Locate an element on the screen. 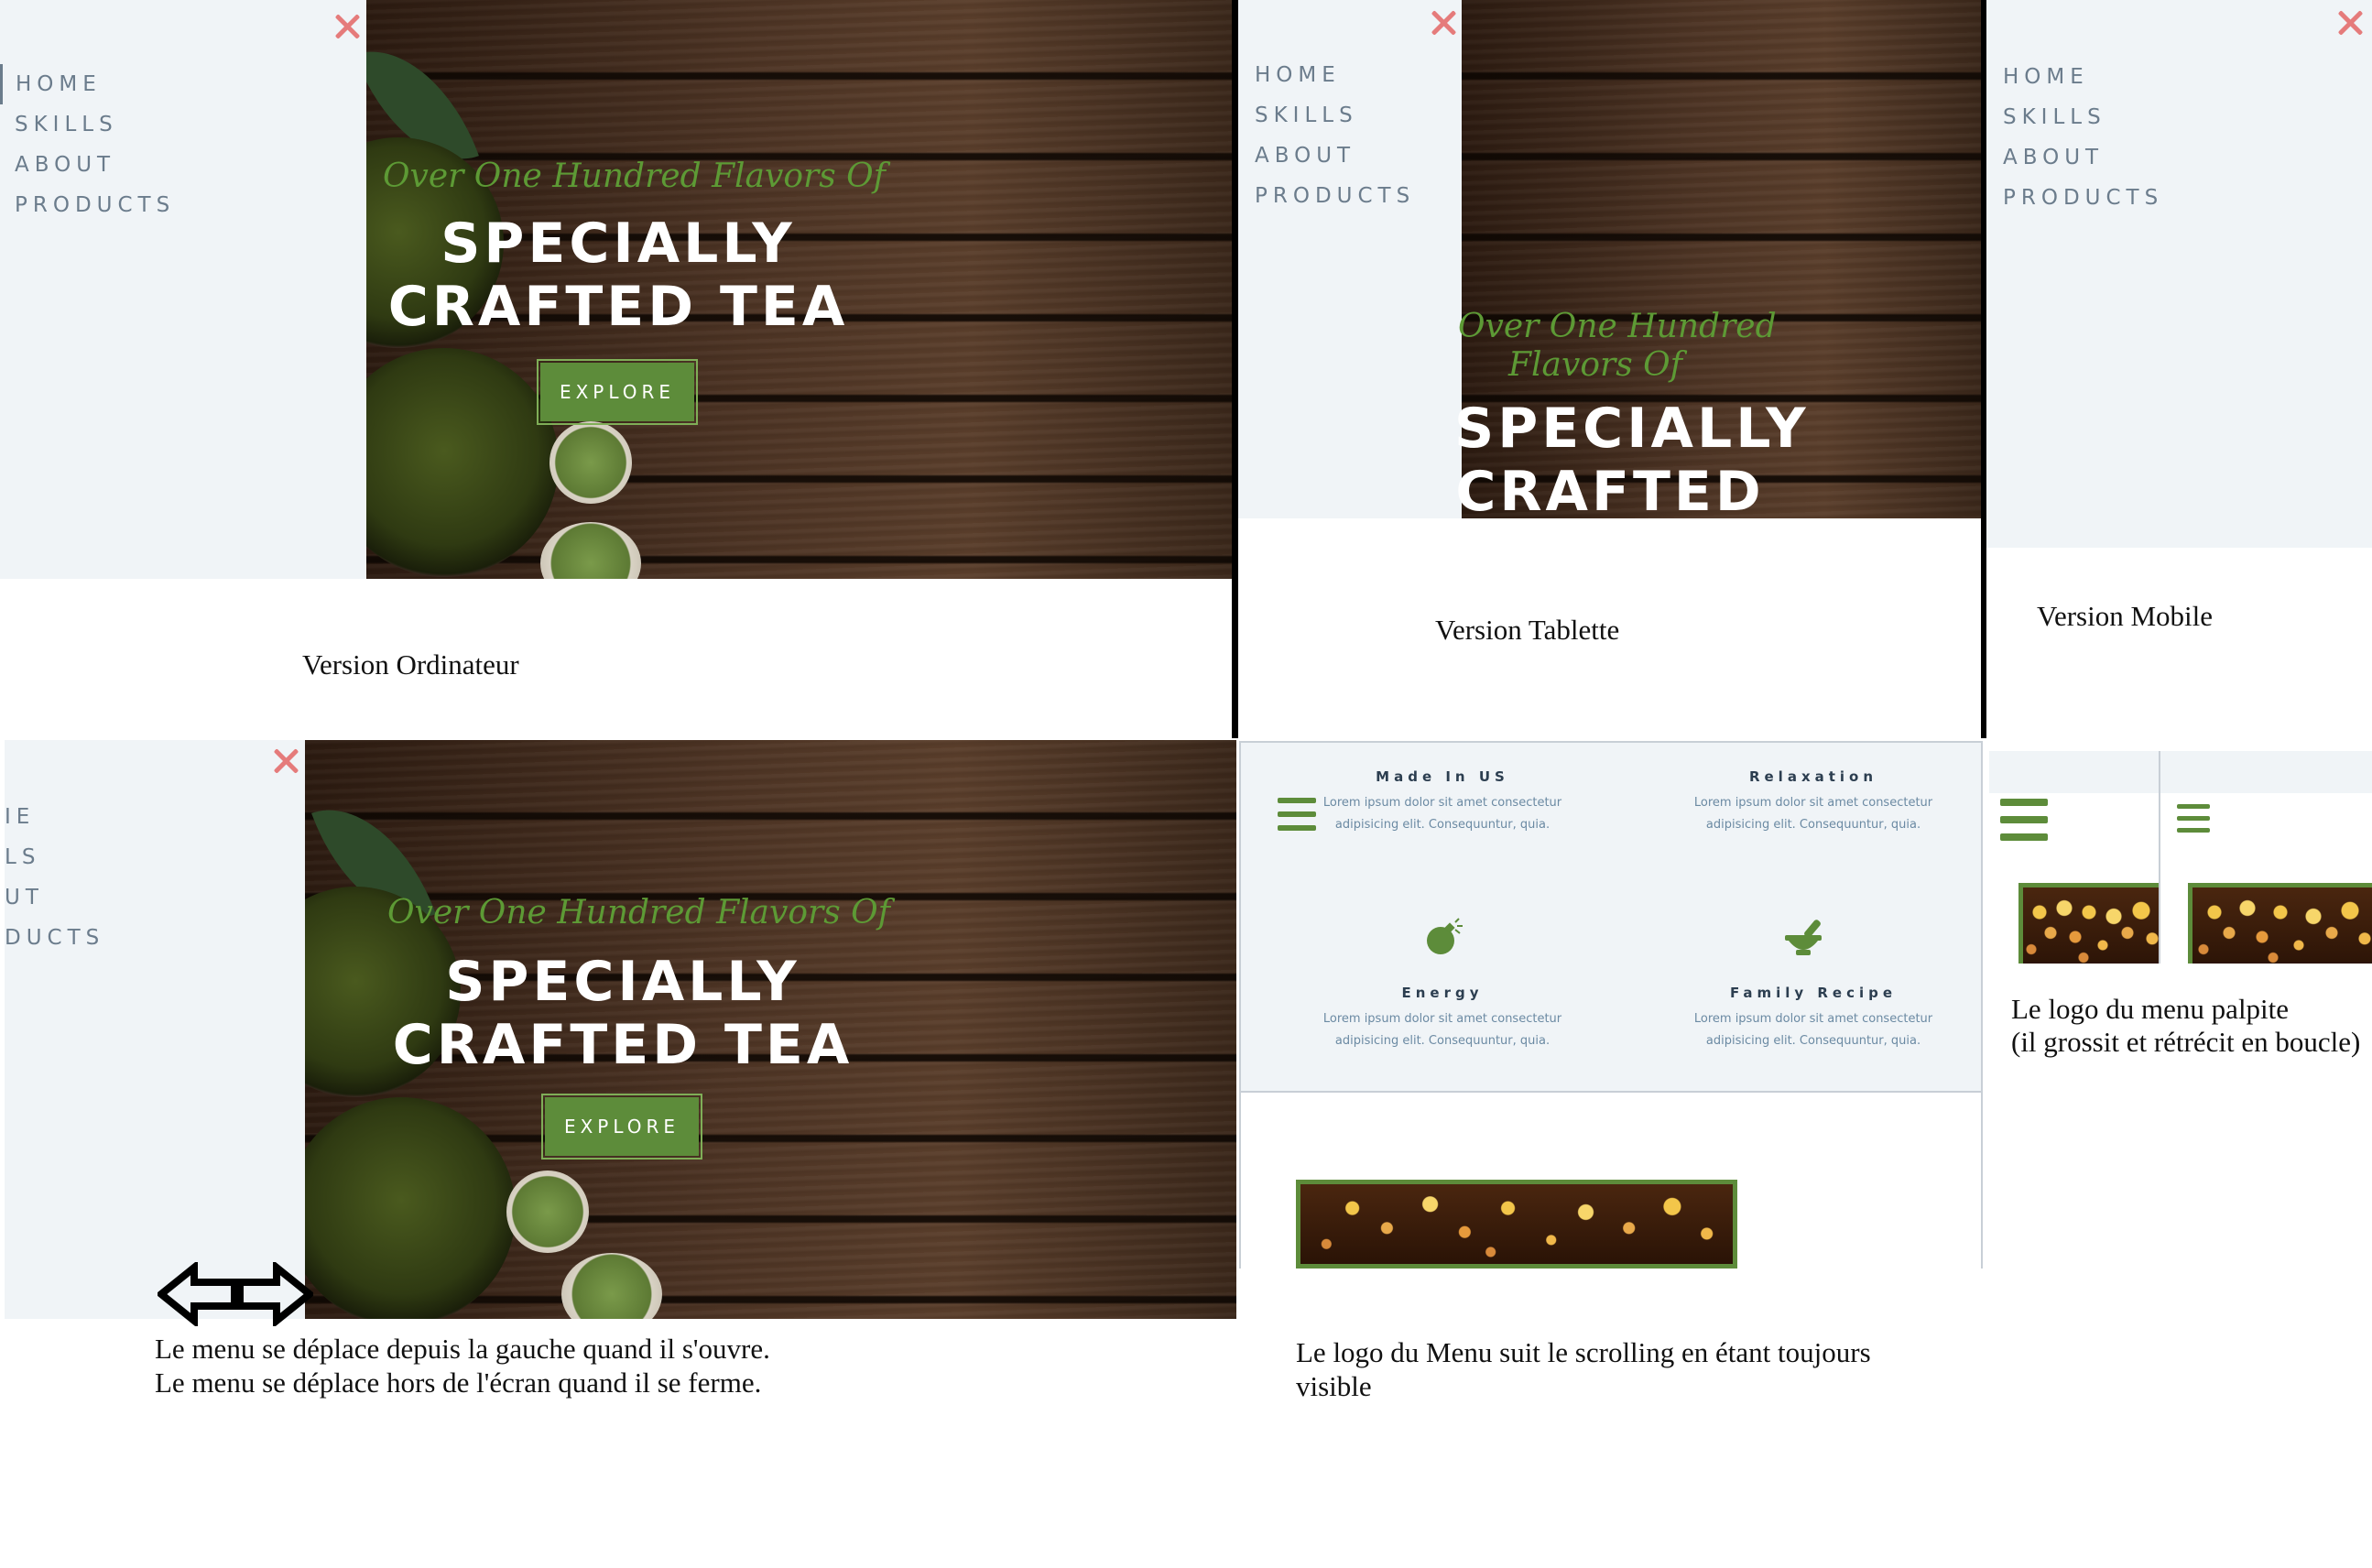 Image resolution: width=2372 pixels, height=1568 pixels. pulse-screenshot-large is located at coordinates (2074, 857).